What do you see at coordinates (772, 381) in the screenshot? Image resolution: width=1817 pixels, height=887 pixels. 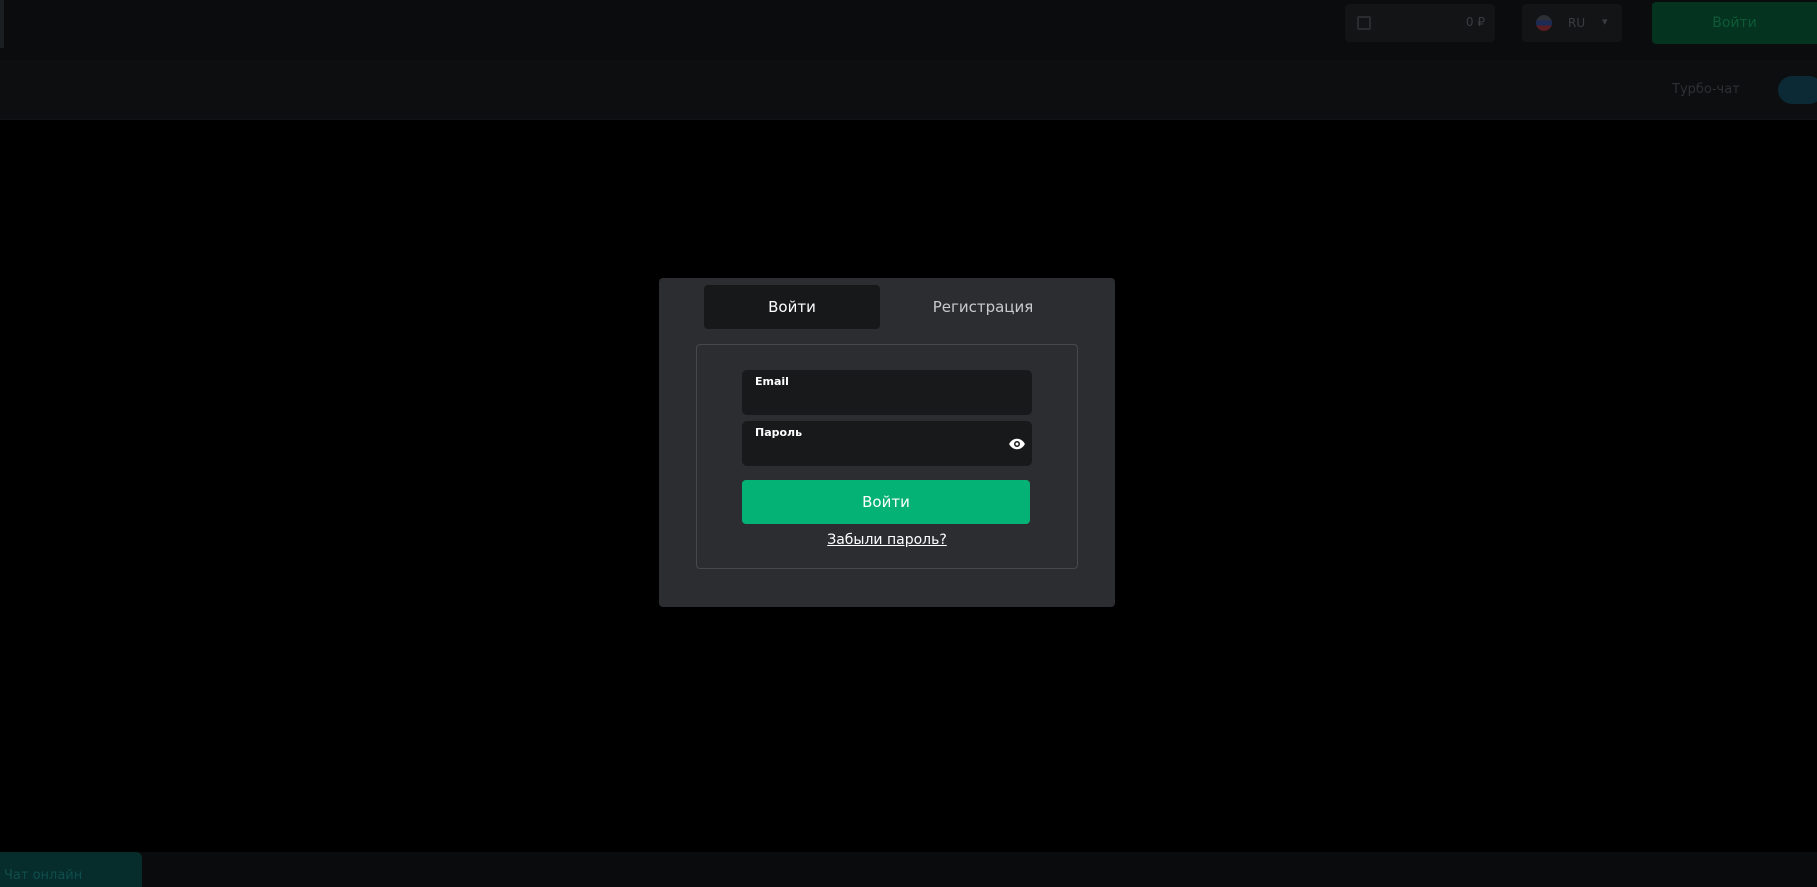 I see `email-label: Email` at bounding box center [772, 381].